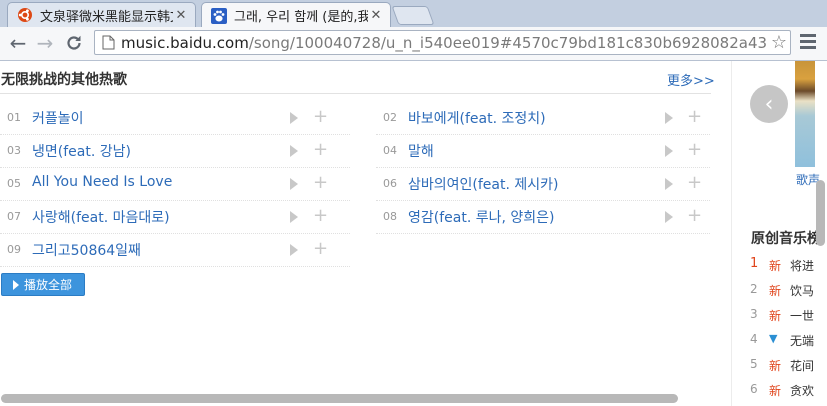 This screenshot has height=406, width=827. What do you see at coordinates (102, 182) in the screenshot?
I see `song-name: All You Need Is Love` at bounding box center [102, 182].